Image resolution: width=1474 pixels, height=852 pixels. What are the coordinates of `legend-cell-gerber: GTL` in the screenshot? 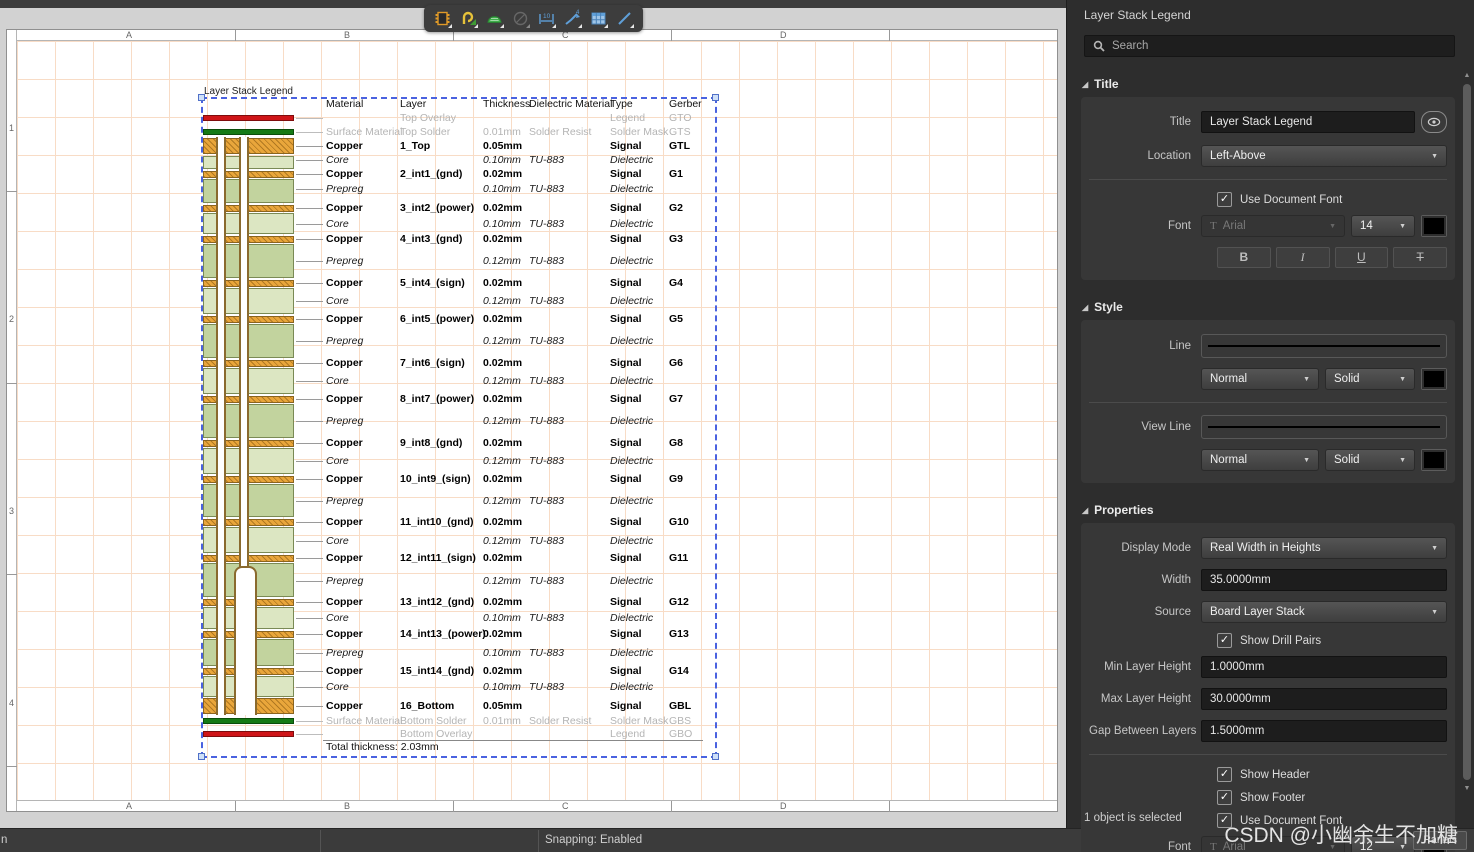 It's located at (679, 146).